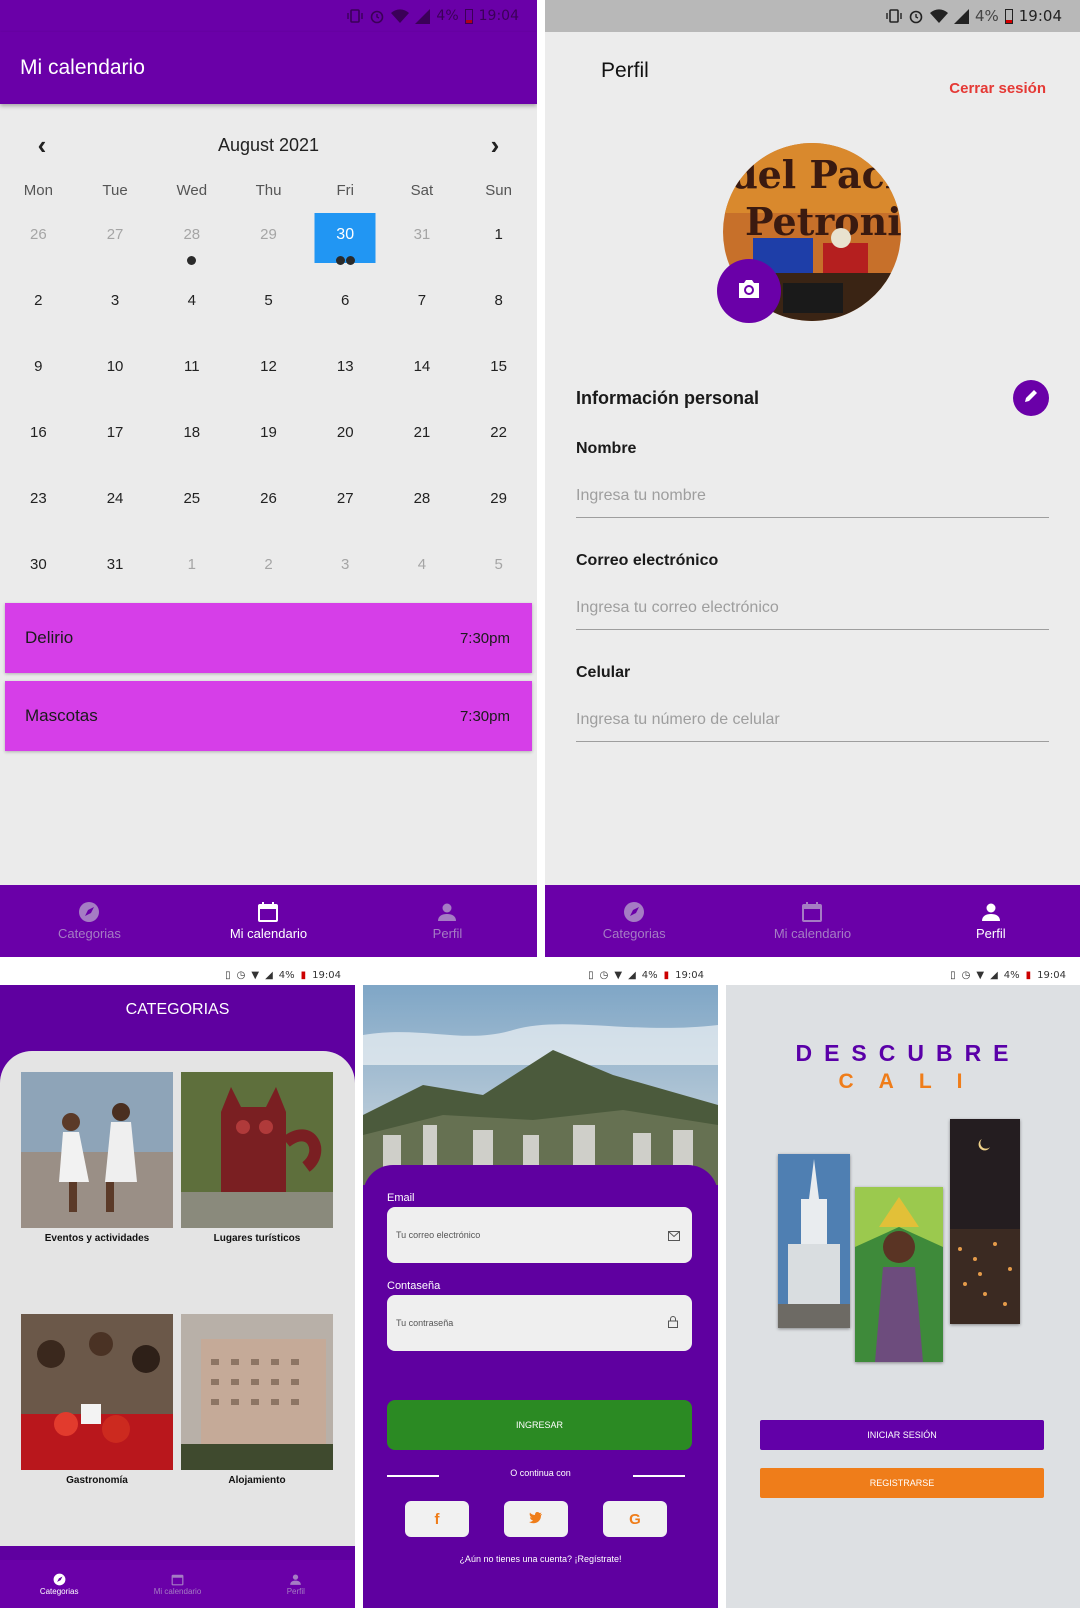 This screenshot has height=1608, width=1080. I want to click on day-number: 10, so click(115, 366).